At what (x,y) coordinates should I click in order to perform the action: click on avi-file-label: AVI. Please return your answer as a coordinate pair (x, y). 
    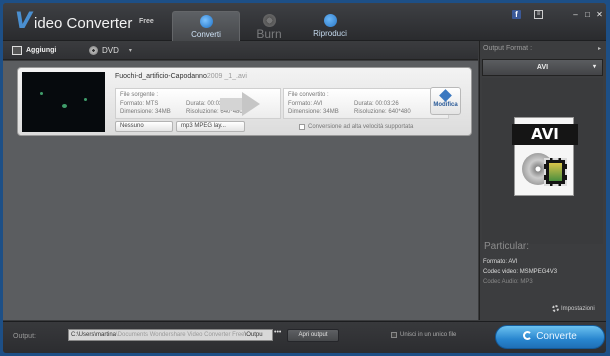
    Looking at the image, I should click on (545, 134).